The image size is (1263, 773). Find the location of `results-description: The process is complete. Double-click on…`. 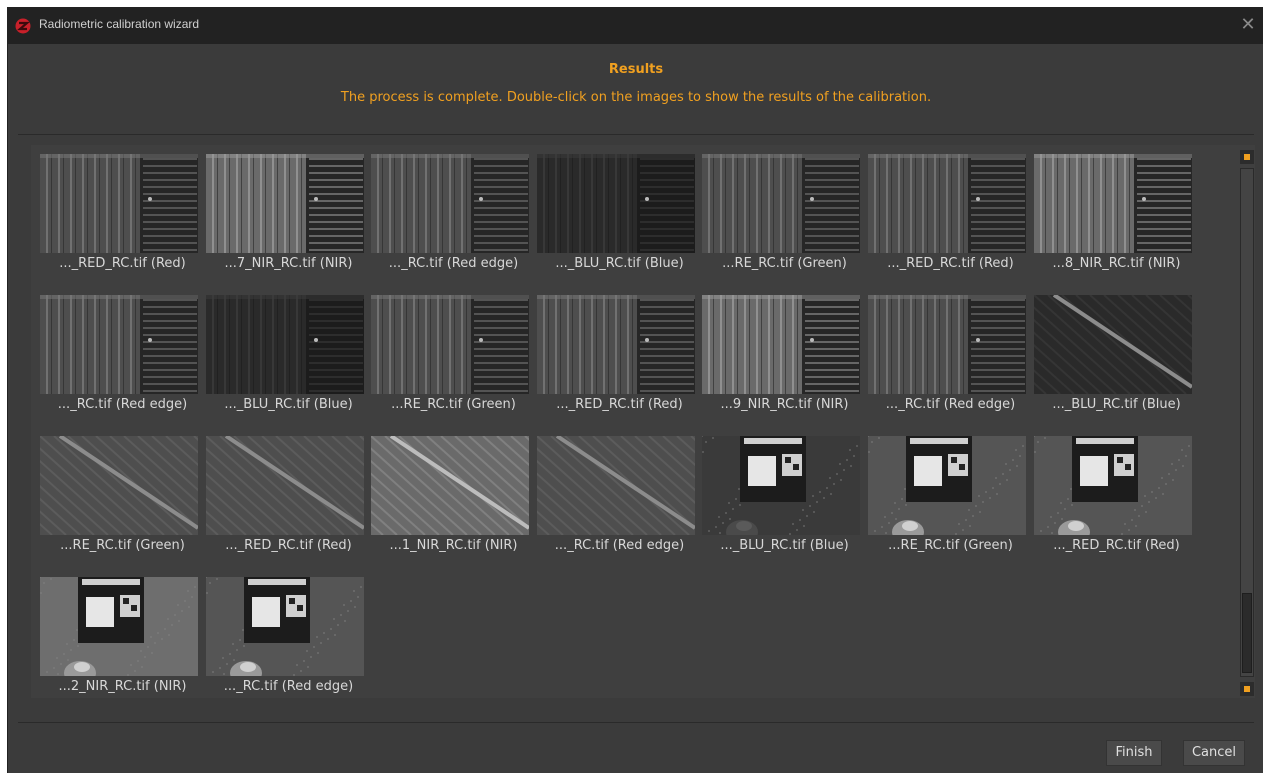

results-description: The process is complete. Double-click on… is located at coordinates (636, 97).